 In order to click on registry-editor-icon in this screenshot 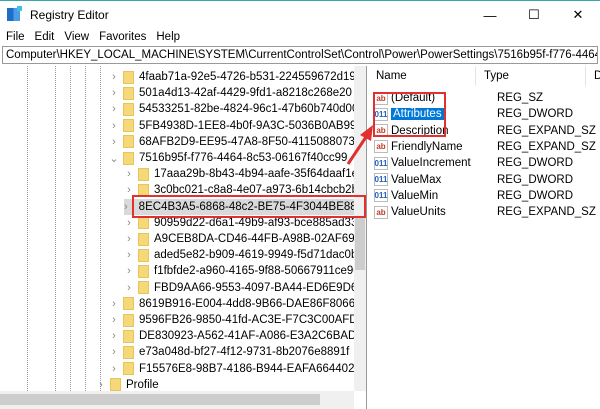, I will do `click(14, 13)`.